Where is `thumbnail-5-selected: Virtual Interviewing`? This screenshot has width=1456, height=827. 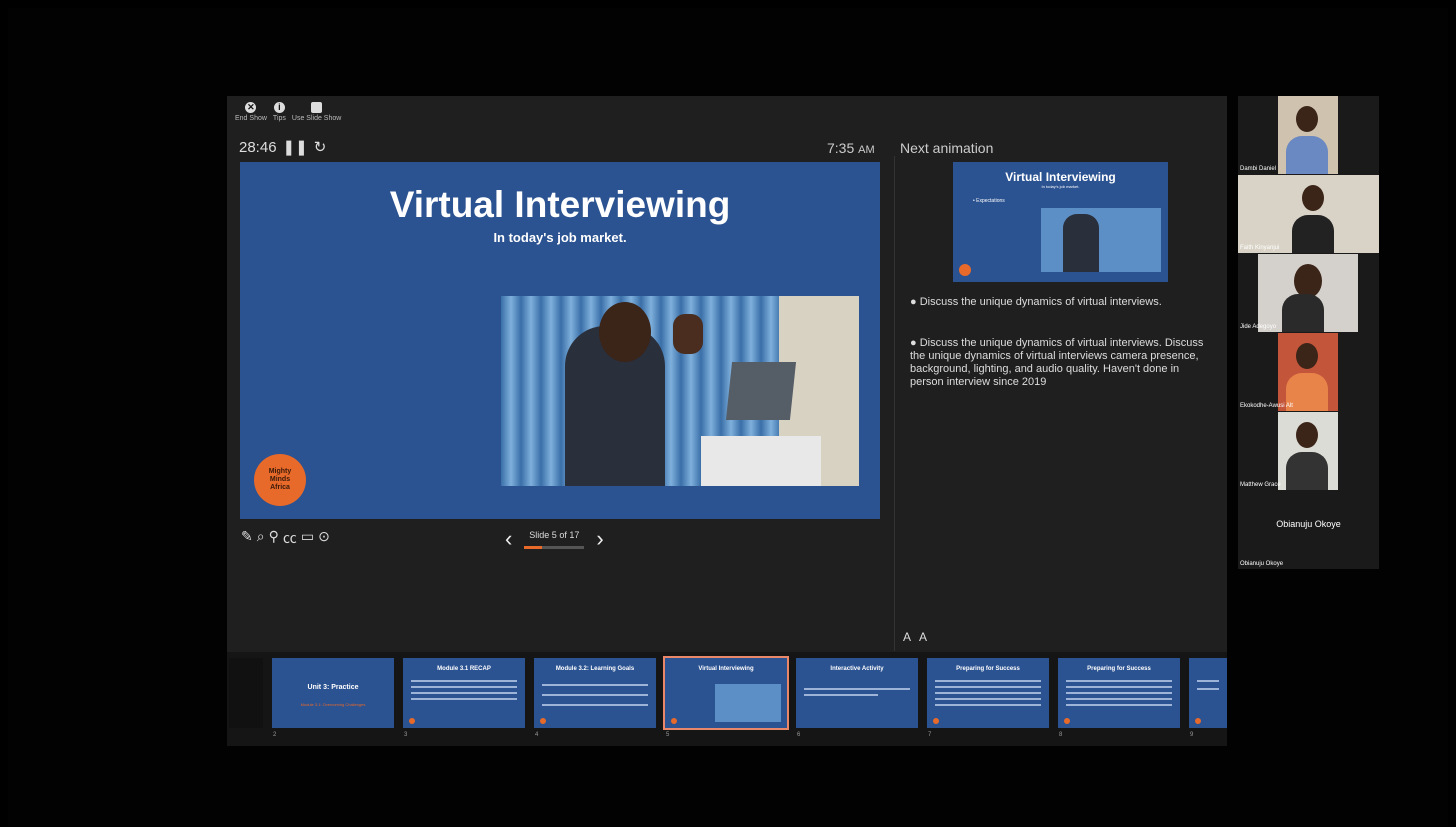
thumbnail-5-selected: Virtual Interviewing is located at coordinates (726, 693).